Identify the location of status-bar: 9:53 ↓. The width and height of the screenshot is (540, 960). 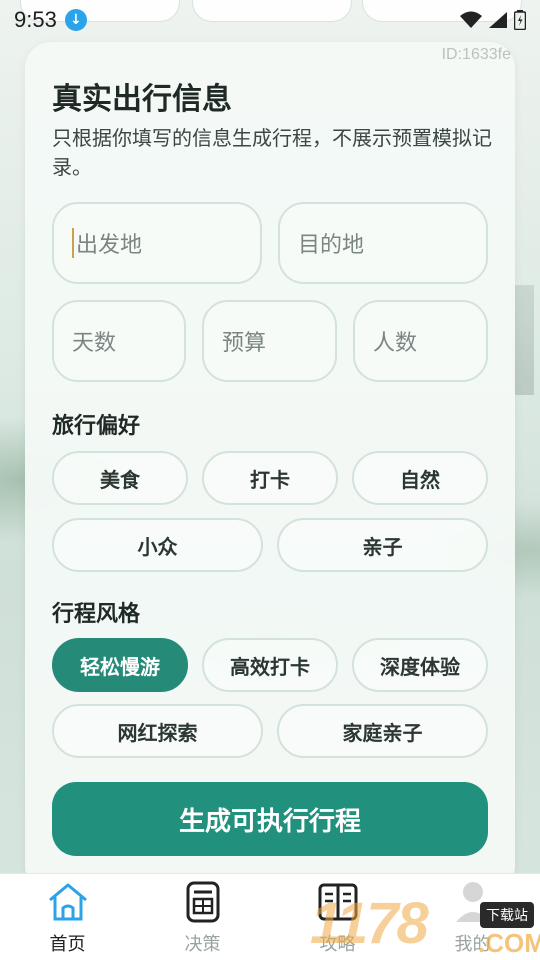
(270, 20).